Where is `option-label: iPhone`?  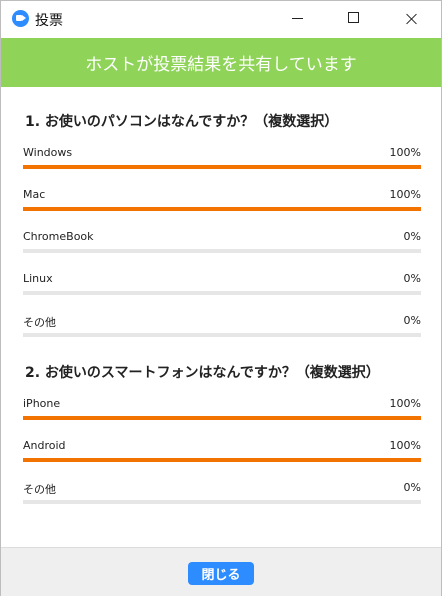
option-label: iPhone is located at coordinates (42, 403).